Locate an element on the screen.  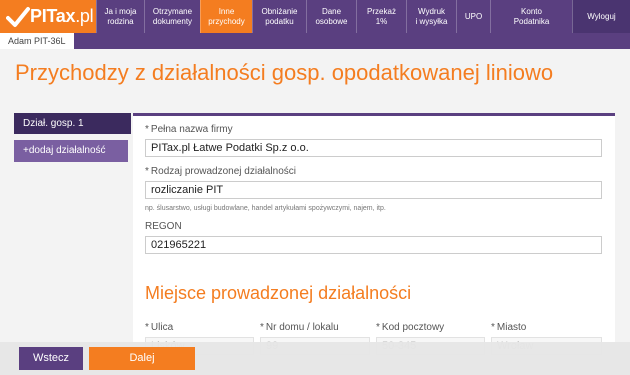
user-tab: Adam PIT-36L is located at coordinates (37, 41).